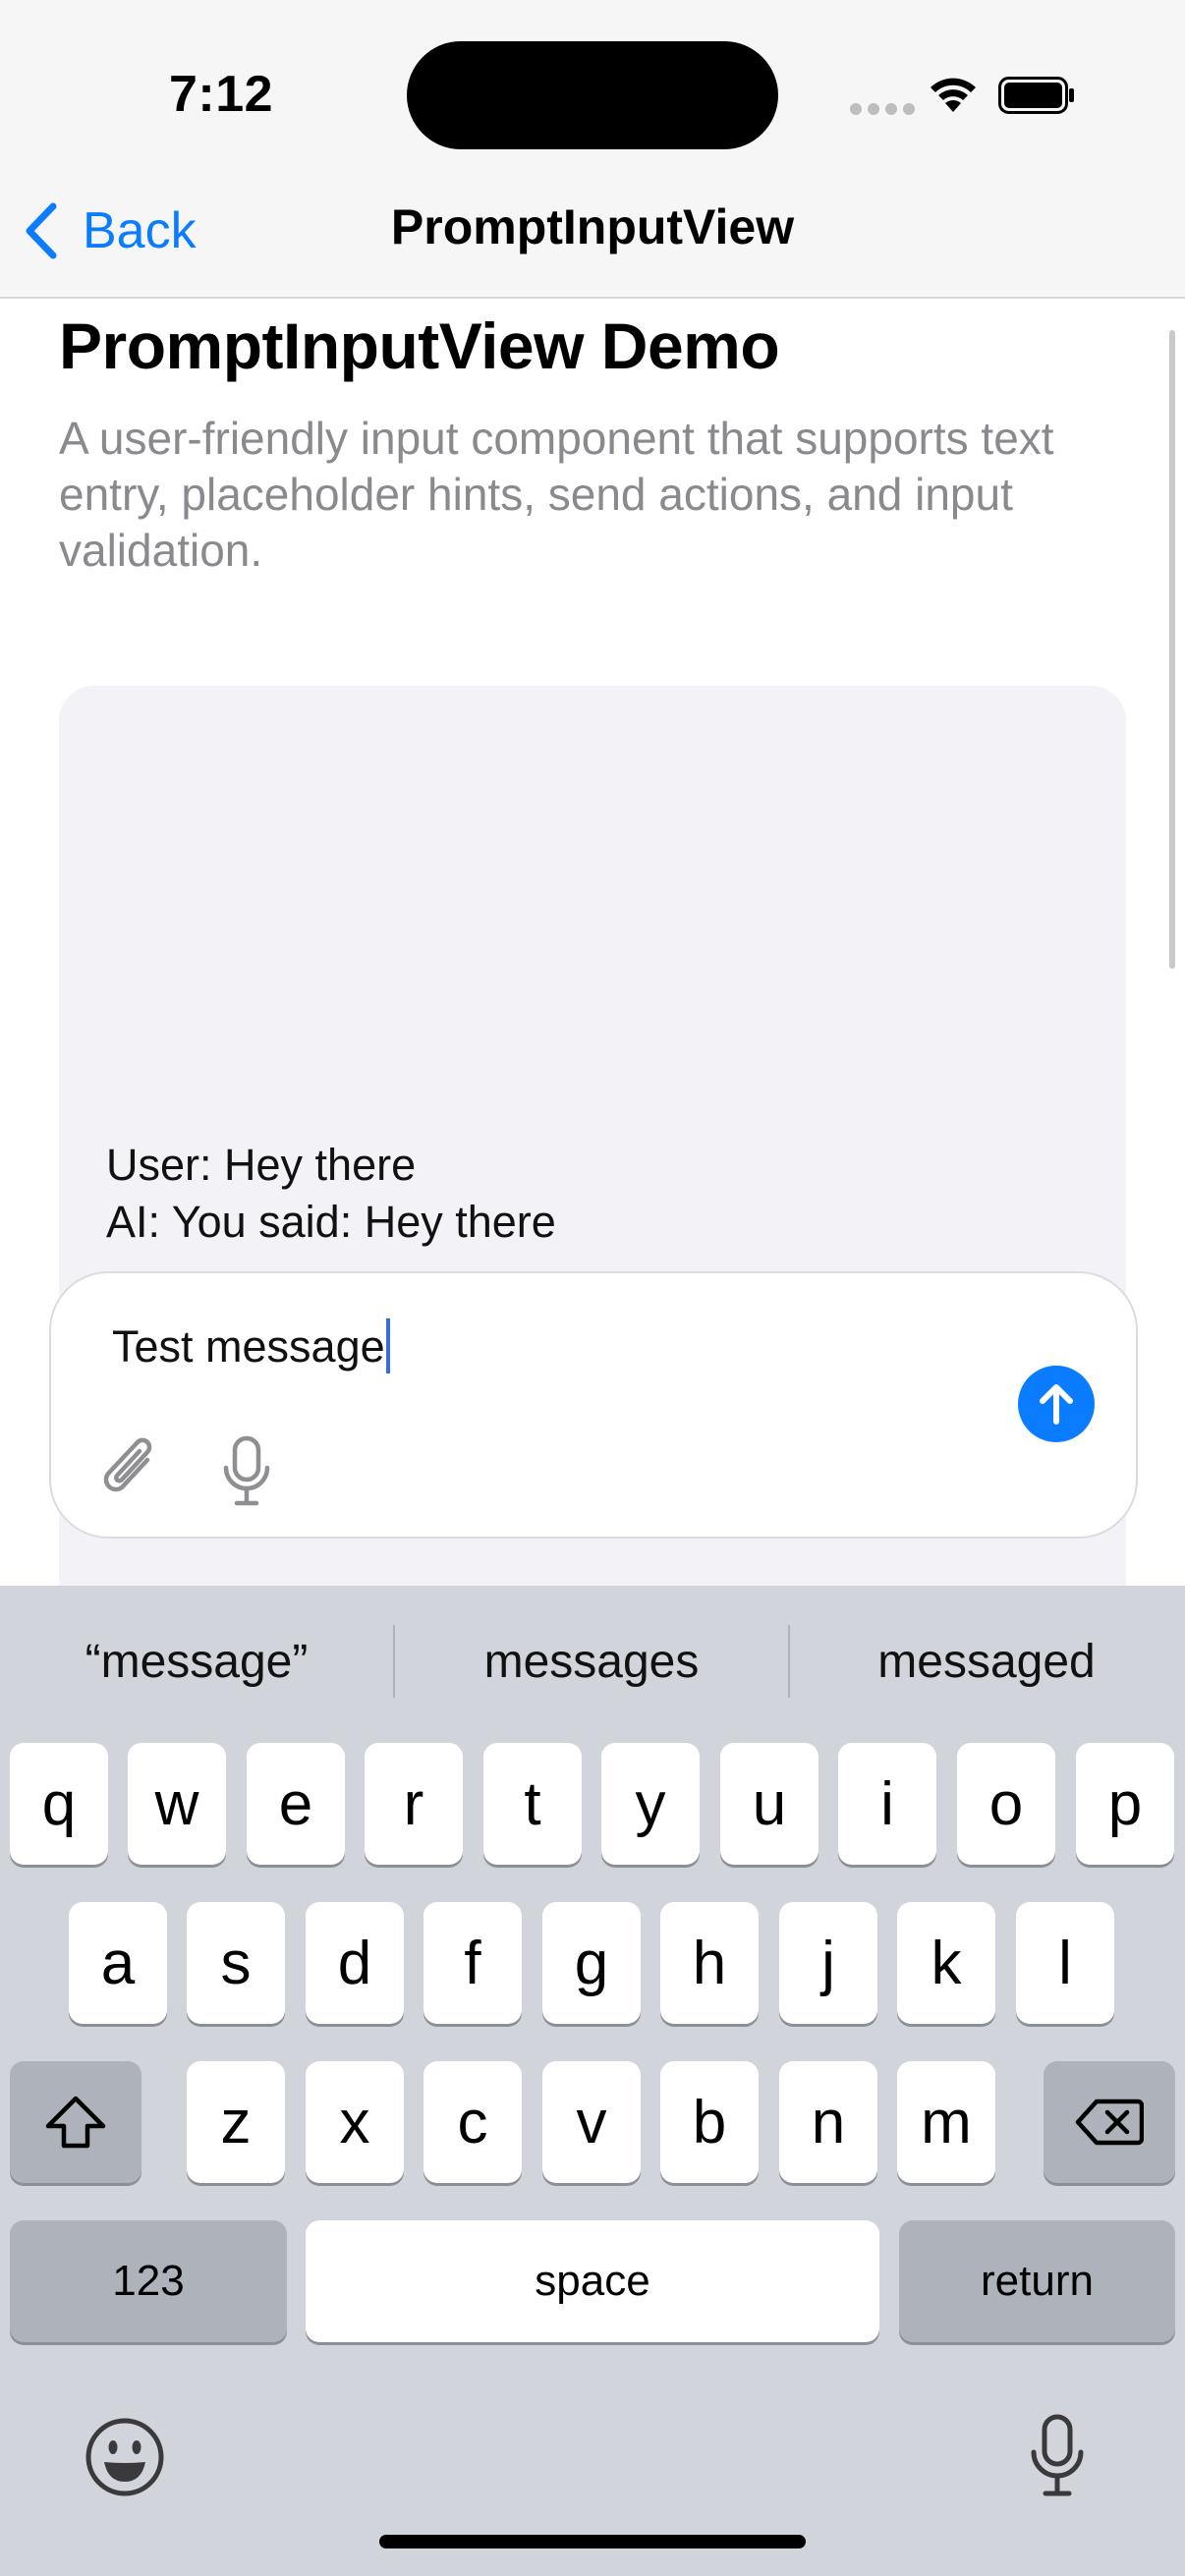  What do you see at coordinates (131, 1467) in the screenshot?
I see `paperclip-icon` at bounding box center [131, 1467].